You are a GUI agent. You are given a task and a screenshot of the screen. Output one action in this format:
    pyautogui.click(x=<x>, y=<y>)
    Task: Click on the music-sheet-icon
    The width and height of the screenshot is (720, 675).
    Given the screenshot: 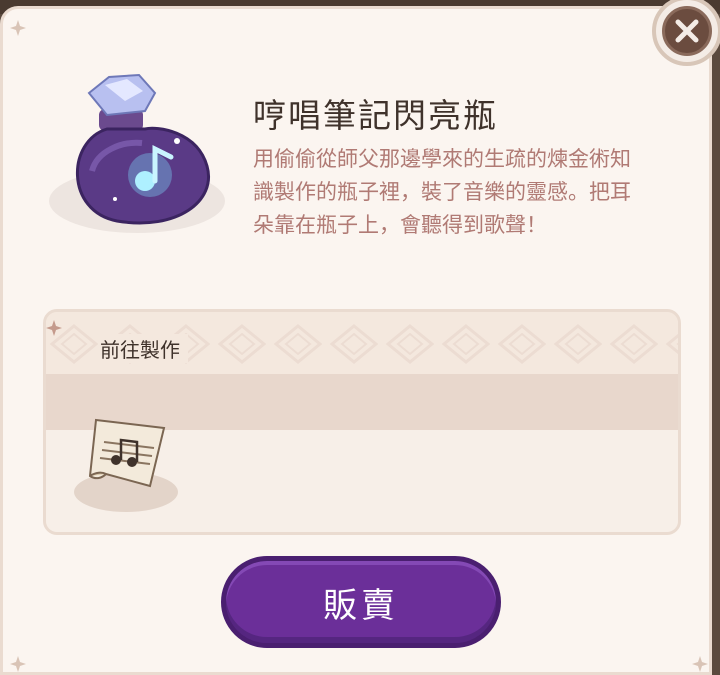 What is the action you would take?
    pyautogui.click(x=126, y=460)
    